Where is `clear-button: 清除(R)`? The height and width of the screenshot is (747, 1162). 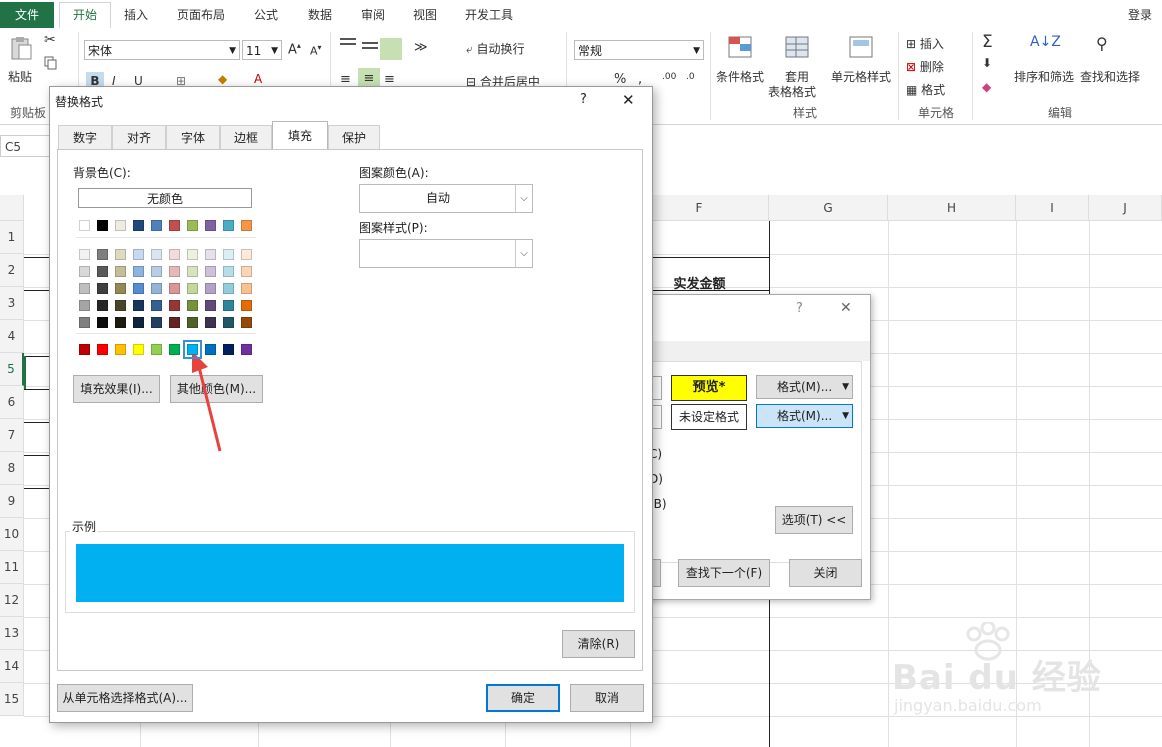
clear-button: 清除(R) is located at coordinates (598, 644).